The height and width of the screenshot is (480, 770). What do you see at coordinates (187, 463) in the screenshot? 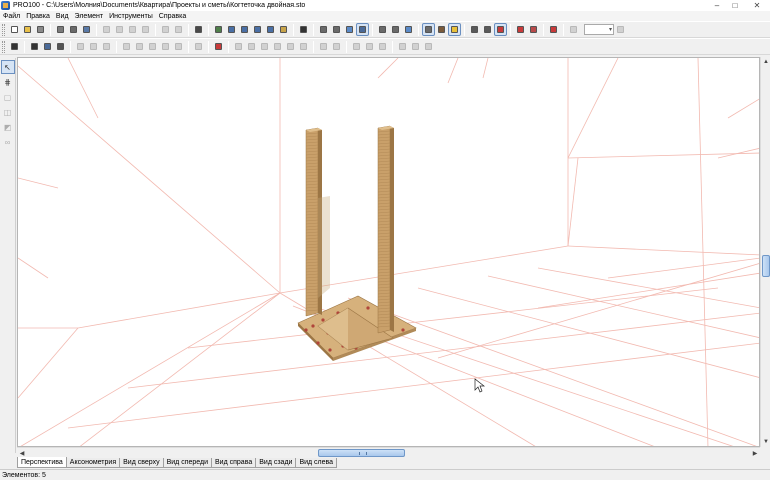
I see `tab-view-3: Вид спереди` at bounding box center [187, 463].